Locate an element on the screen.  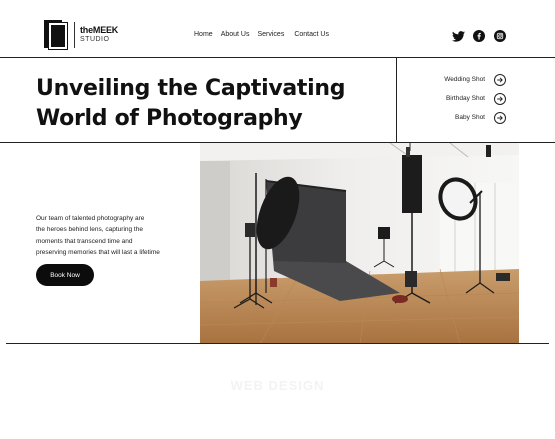
logo-divider is located at coordinates (74, 35).